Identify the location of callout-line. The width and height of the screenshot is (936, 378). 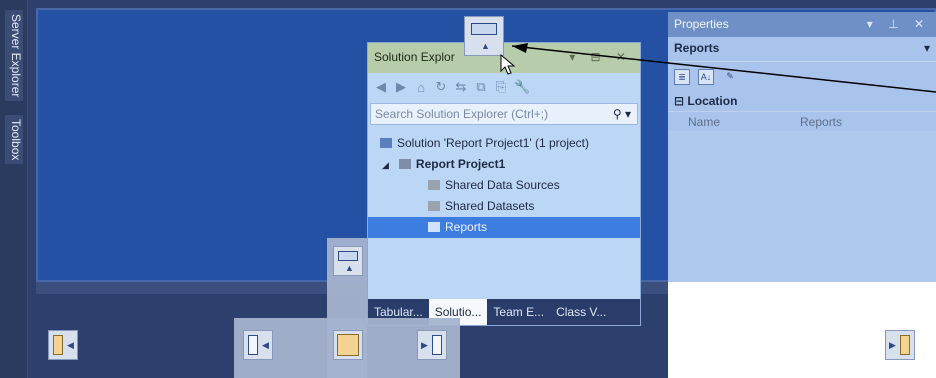
(723, 68).